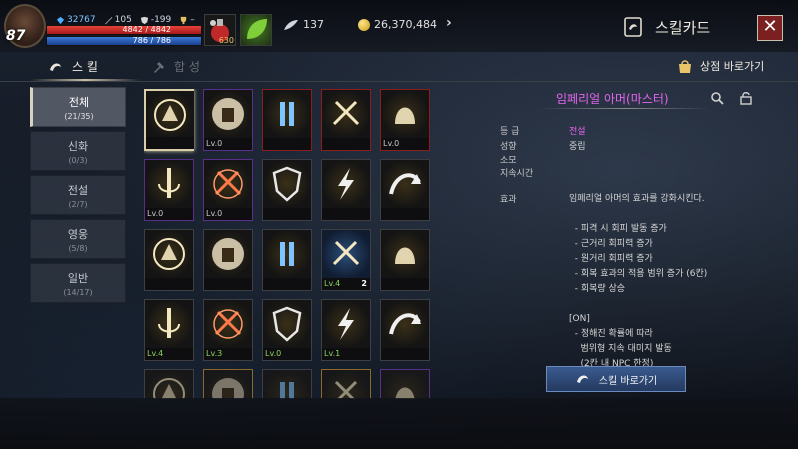 Image resolution: width=798 pixels, height=449 pixels. What do you see at coordinates (78, 146) in the screenshot?
I see `category-name: 신화` at bounding box center [78, 146].